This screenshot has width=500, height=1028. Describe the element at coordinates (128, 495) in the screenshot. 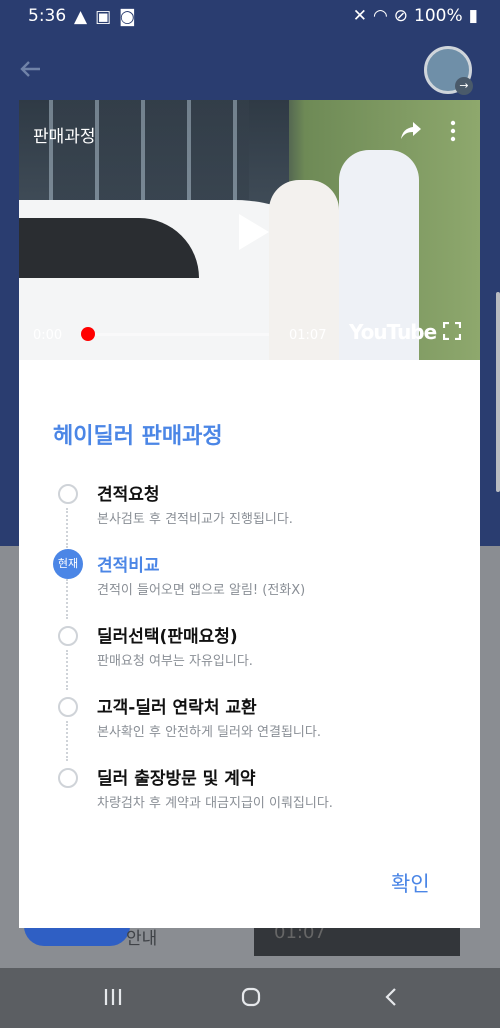

I see `step-title: 견적요청` at that location.